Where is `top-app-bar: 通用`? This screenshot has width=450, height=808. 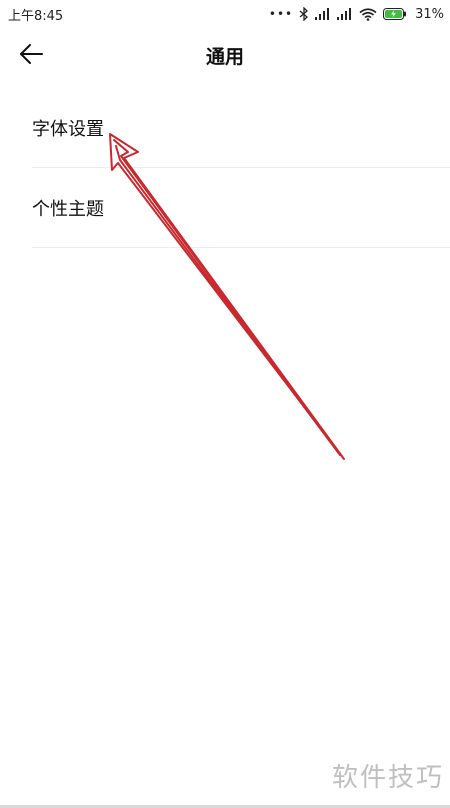
top-app-bar: 通用 is located at coordinates (225, 56).